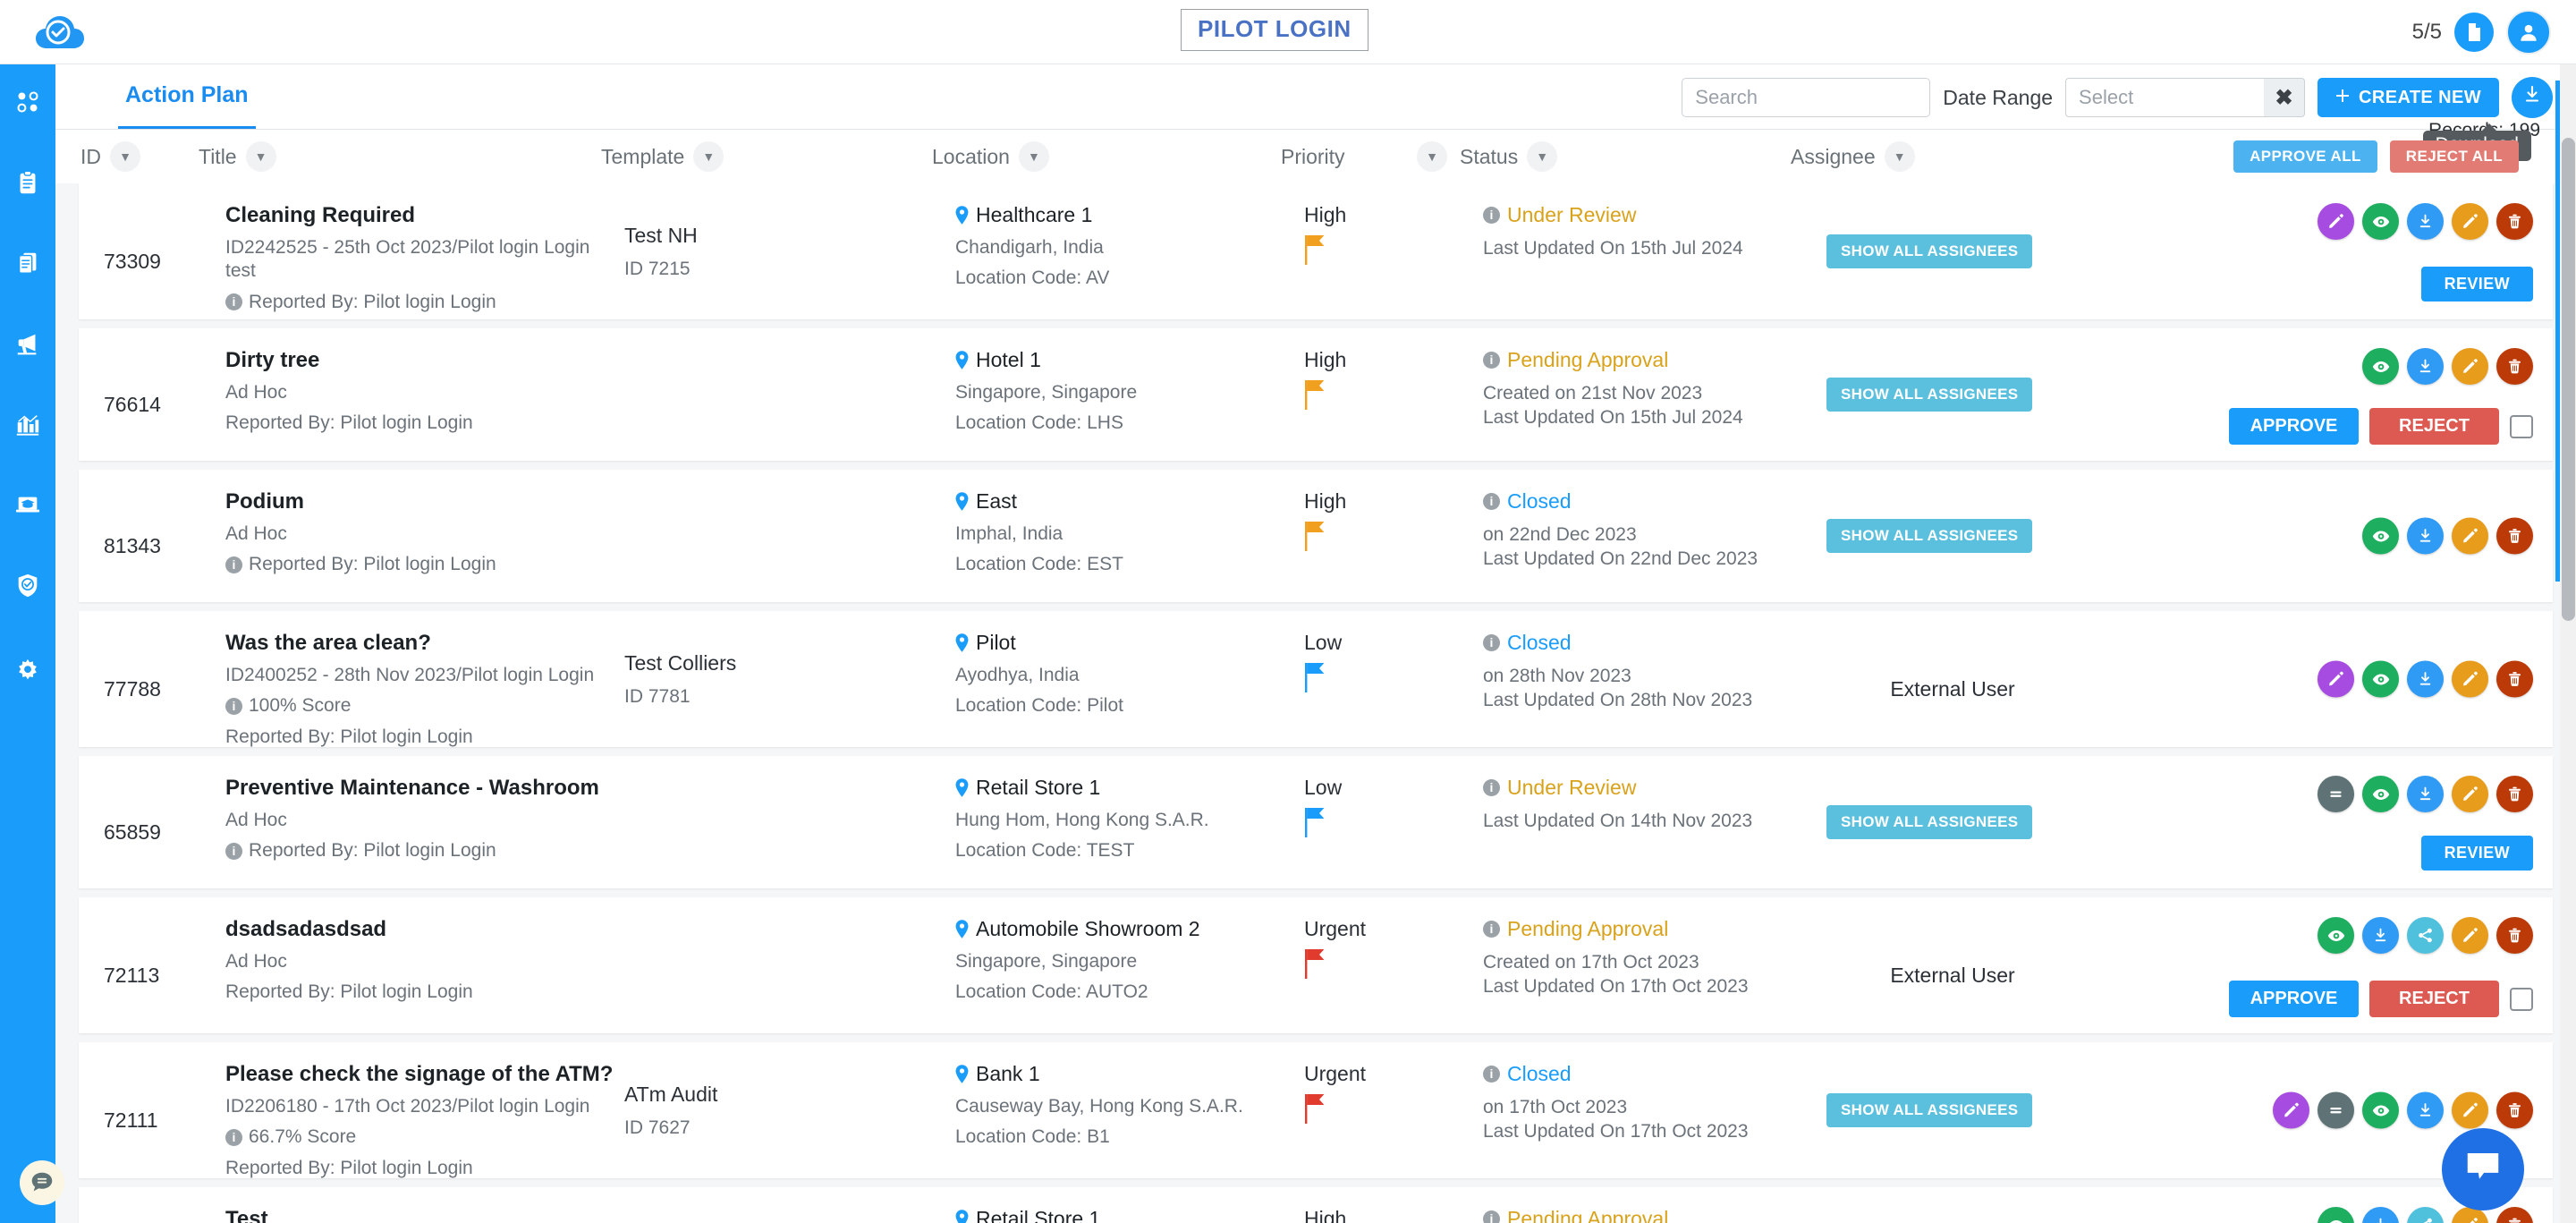 This screenshot has height=1223, width=2576. What do you see at coordinates (27, 185) in the screenshot?
I see `sidebar-item-audits` at bounding box center [27, 185].